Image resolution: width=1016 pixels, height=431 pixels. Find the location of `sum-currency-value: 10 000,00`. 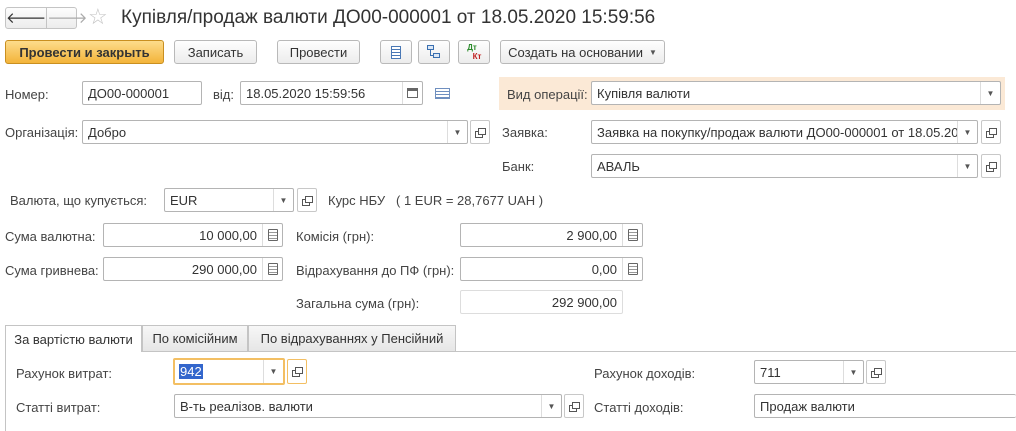

sum-currency-value: 10 000,00 is located at coordinates (228, 235).